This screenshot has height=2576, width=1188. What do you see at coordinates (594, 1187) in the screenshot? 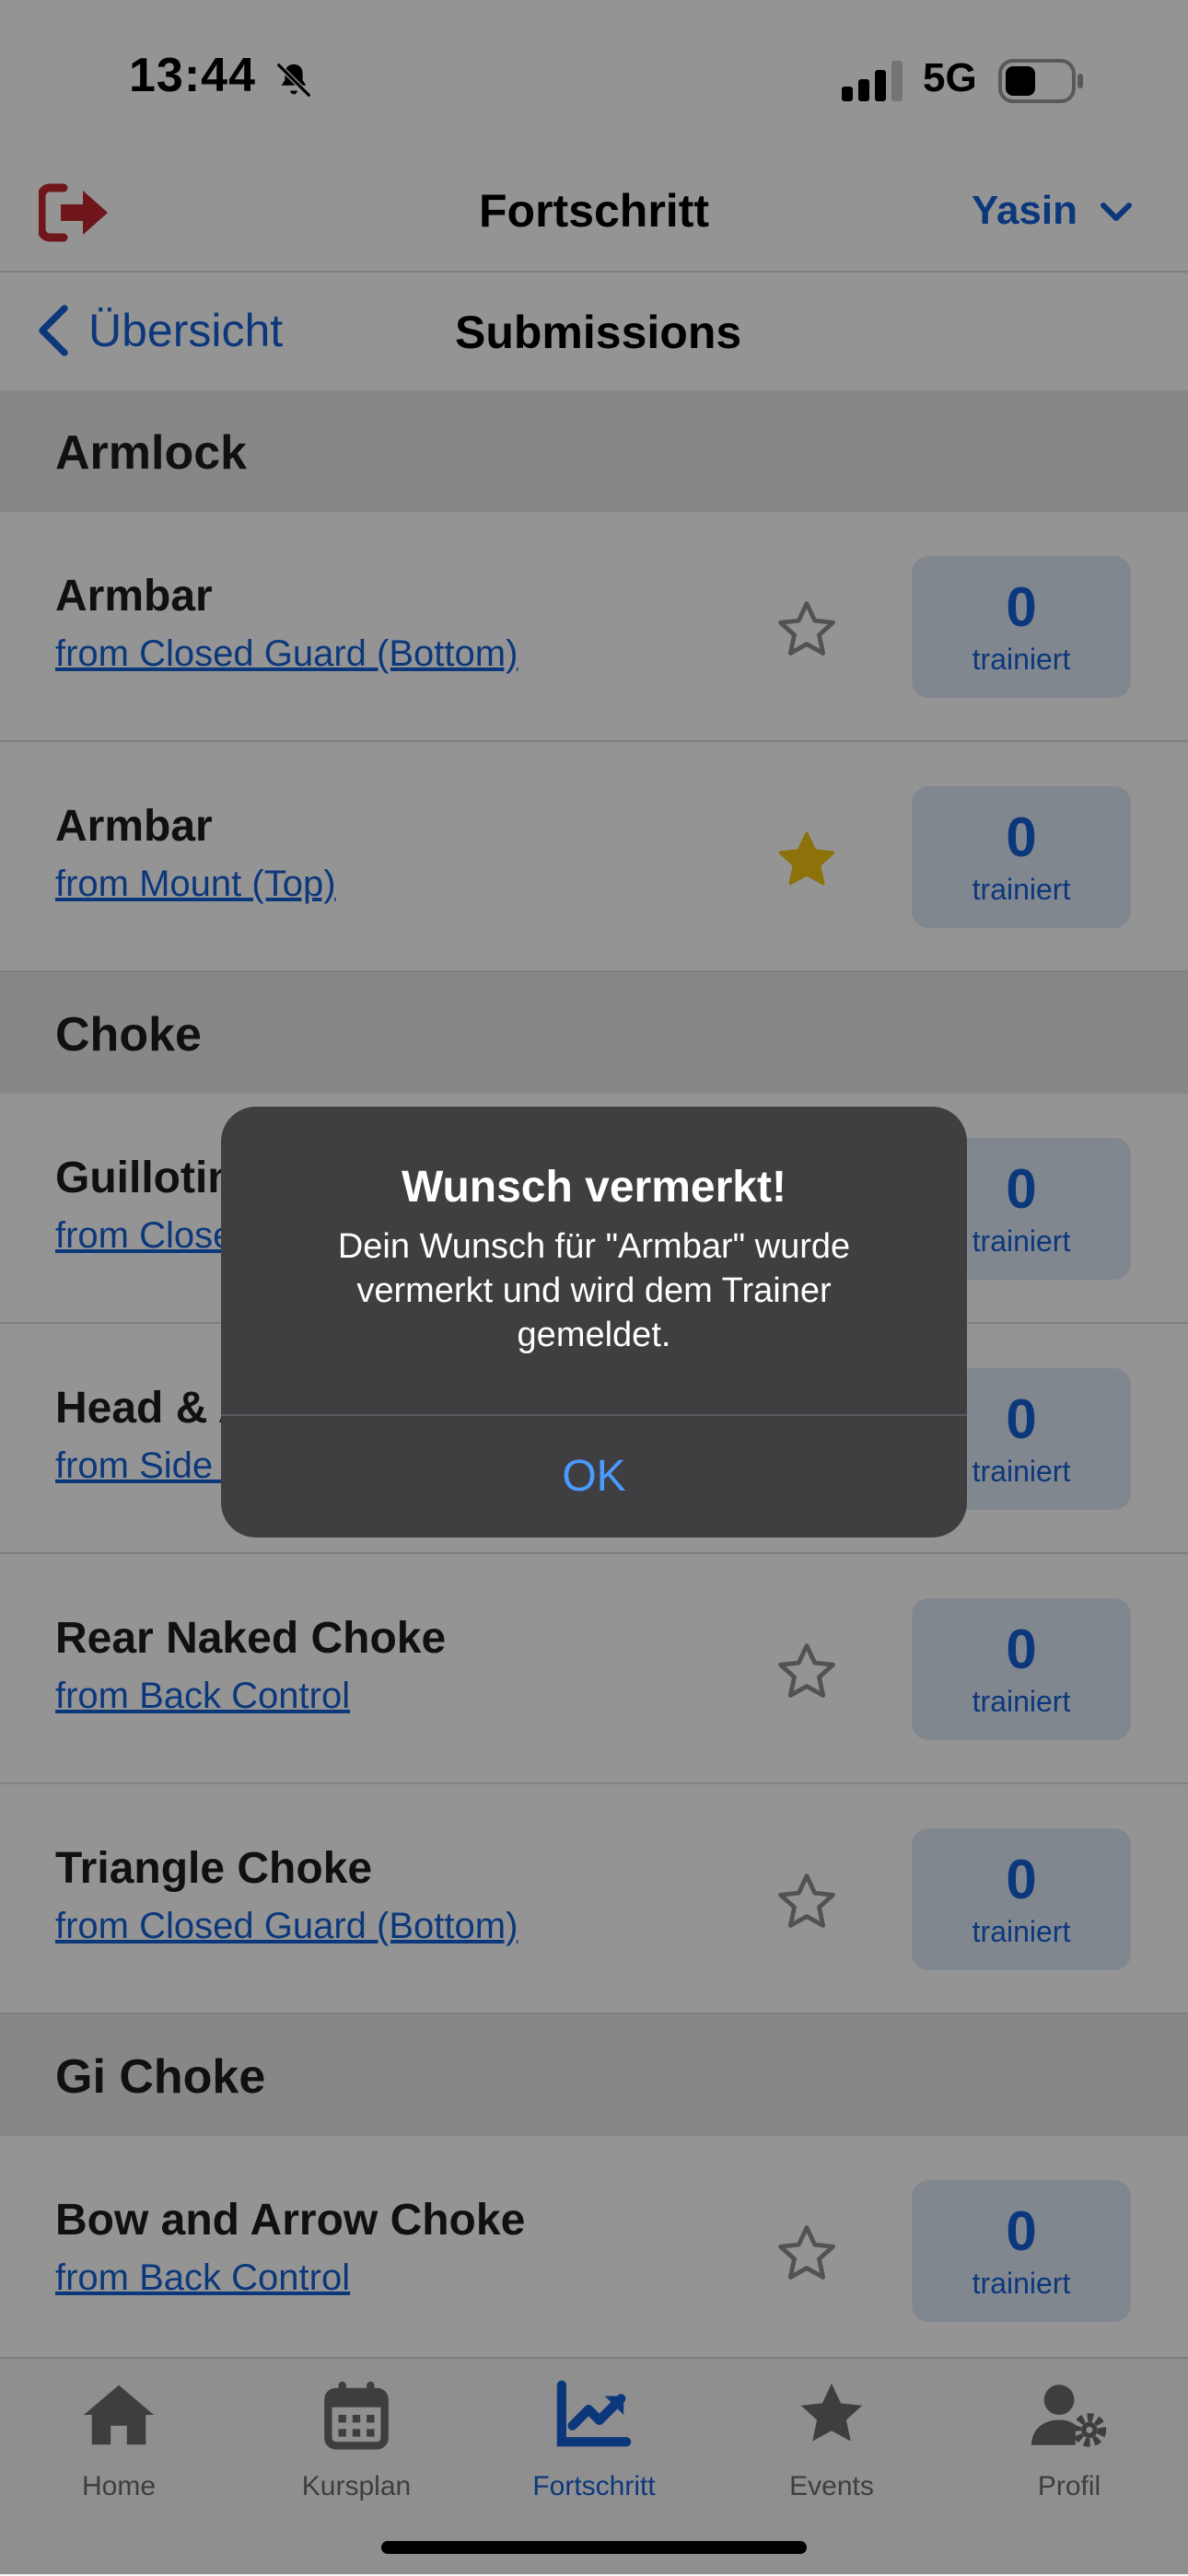
I see `alert-title: Wunsch vermerkt!` at bounding box center [594, 1187].